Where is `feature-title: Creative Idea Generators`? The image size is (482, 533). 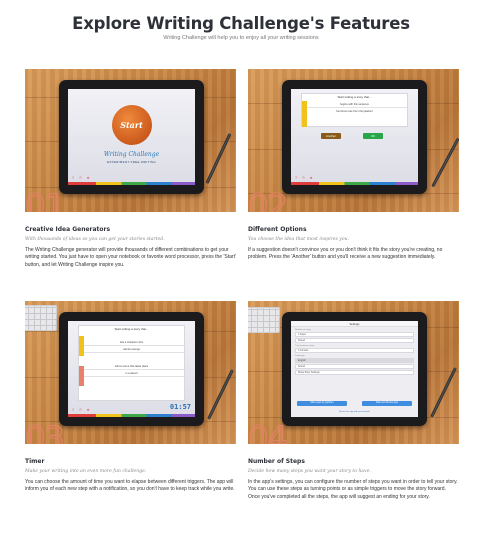 feature-title: Creative Idea Generators is located at coordinates (68, 229).